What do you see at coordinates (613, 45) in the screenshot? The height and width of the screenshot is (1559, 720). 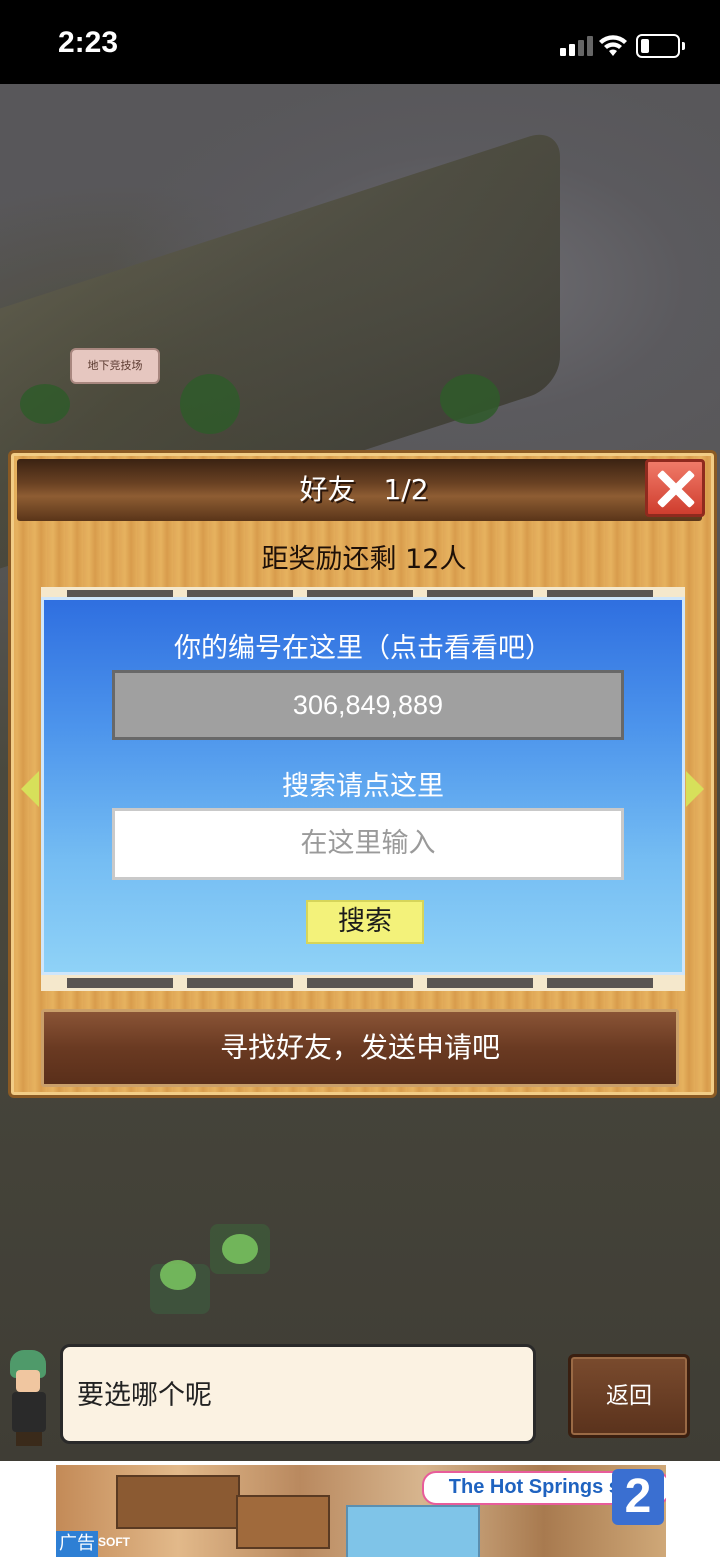 I see `wifi-icon` at bounding box center [613, 45].